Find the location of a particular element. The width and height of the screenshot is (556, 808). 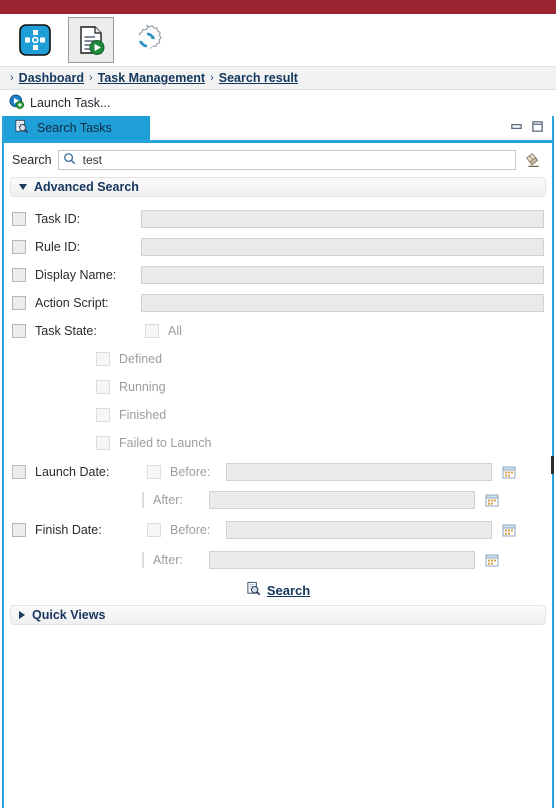

task-state-label: Task State: is located at coordinates (66, 331).